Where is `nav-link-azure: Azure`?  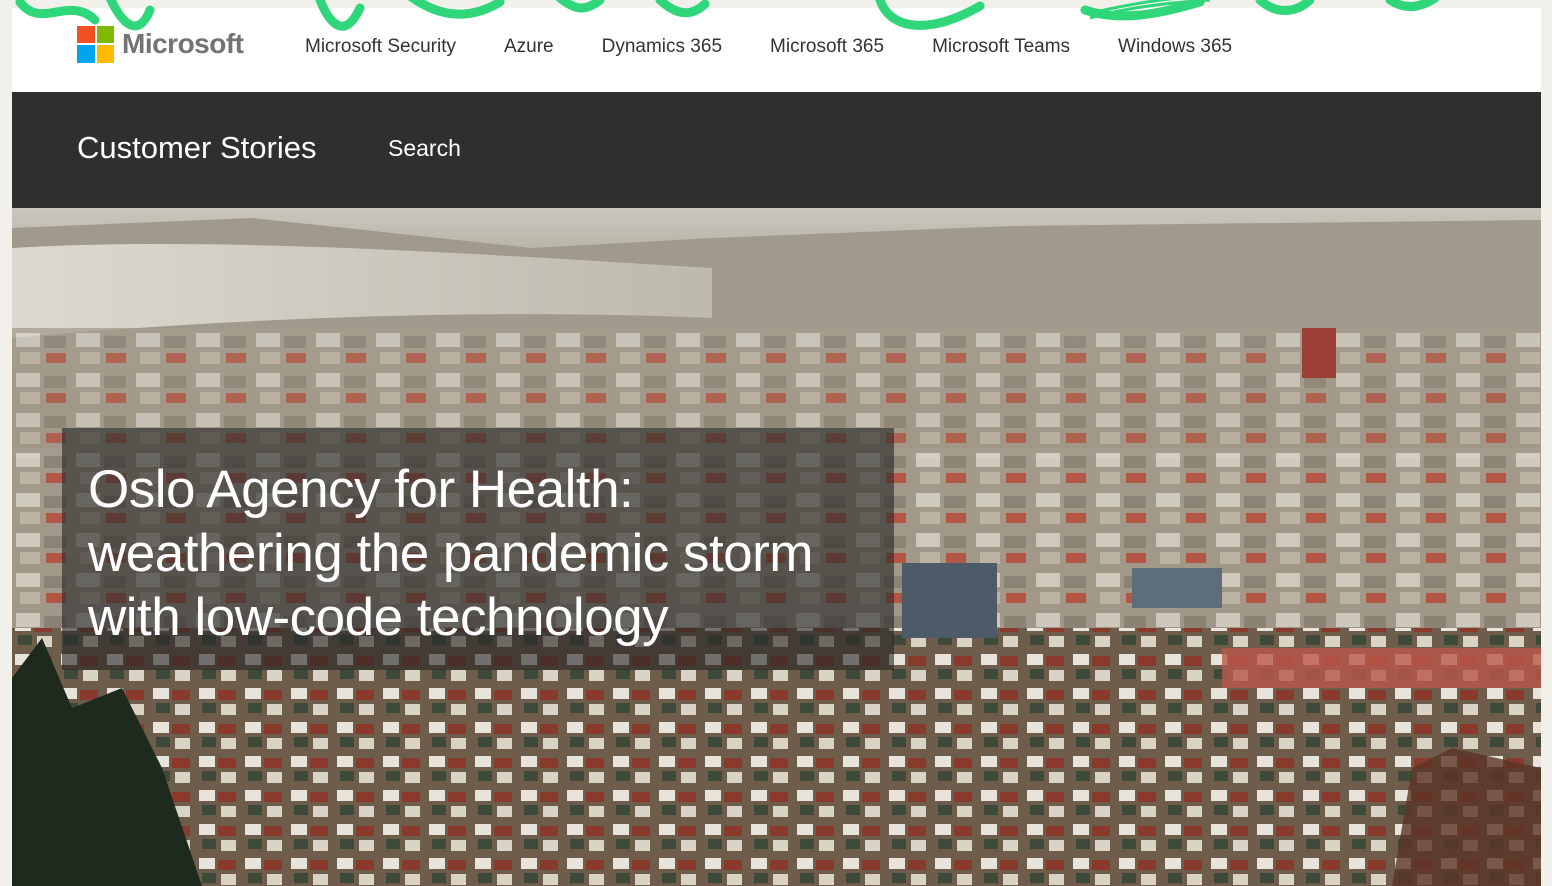 nav-link-azure: Azure is located at coordinates (529, 47).